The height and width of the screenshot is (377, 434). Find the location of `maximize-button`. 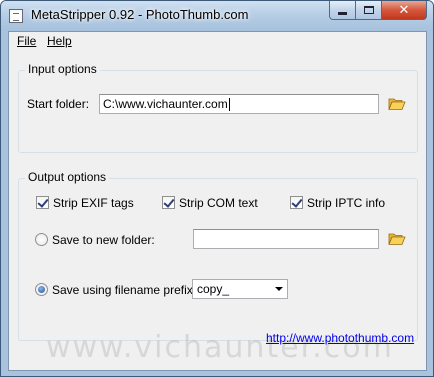

maximize-button is located at coordinates (369, 10).